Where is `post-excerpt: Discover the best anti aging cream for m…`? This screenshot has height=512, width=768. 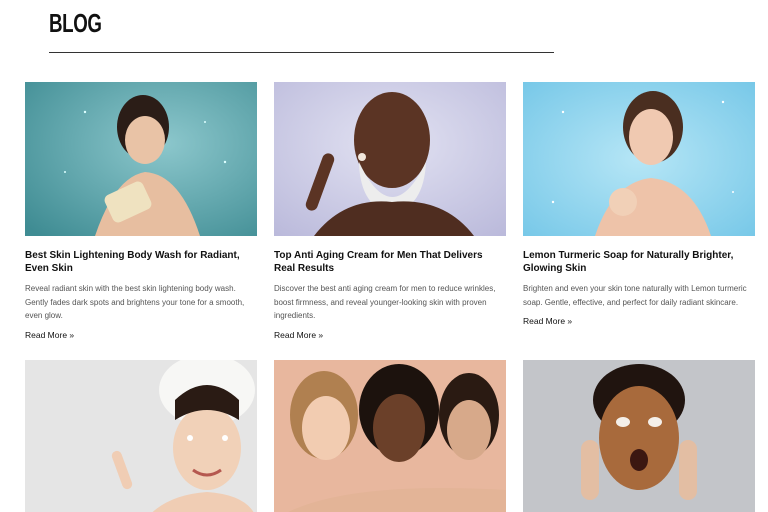 post-excerpt: Discover the best anti aging cream for m… is located at coordinates (385, 302).